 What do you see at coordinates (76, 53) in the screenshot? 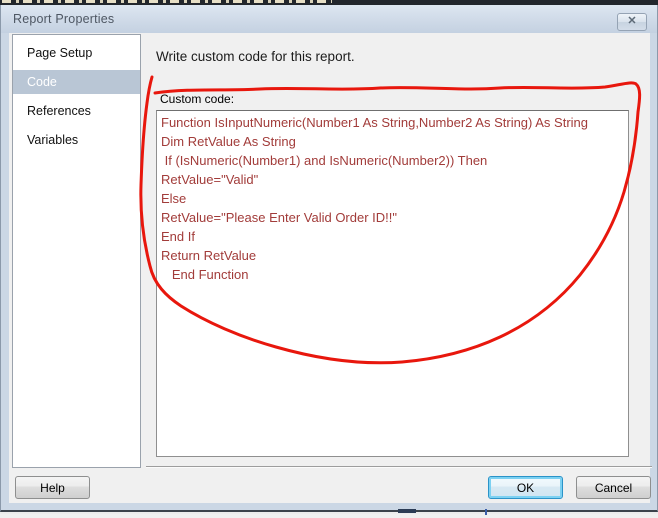
I see `sidebar-item-page-setup: Page Setup` at bounding box center [76, 53].